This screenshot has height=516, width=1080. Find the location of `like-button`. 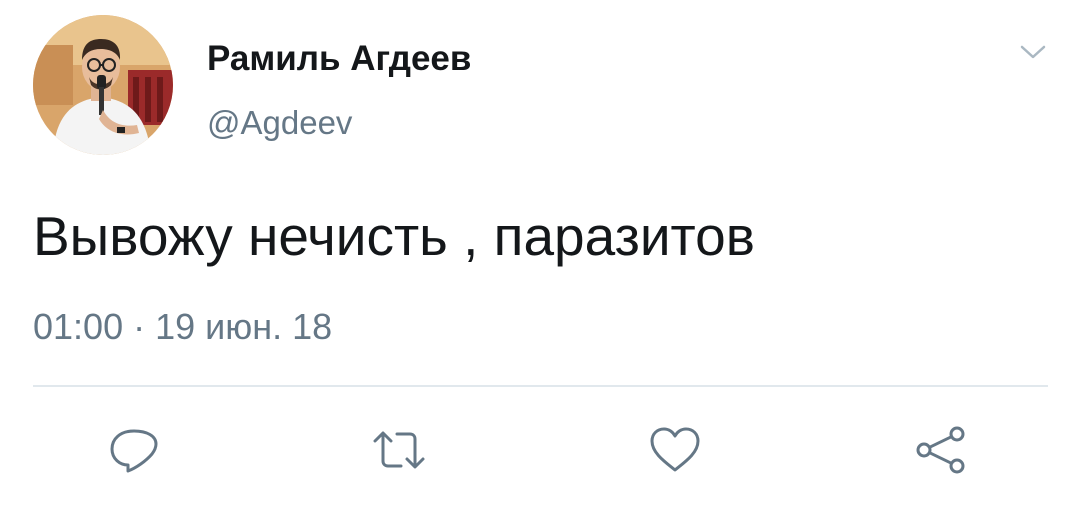

like-button is located at coordinates (675, 450).